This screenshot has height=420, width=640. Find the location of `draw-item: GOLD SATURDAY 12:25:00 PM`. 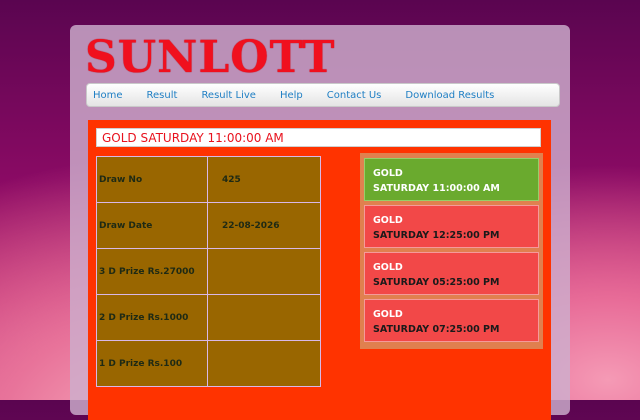

draw-item: GOLD SATURDAY 12:25:00 PM is located at coordinates (451, 226).